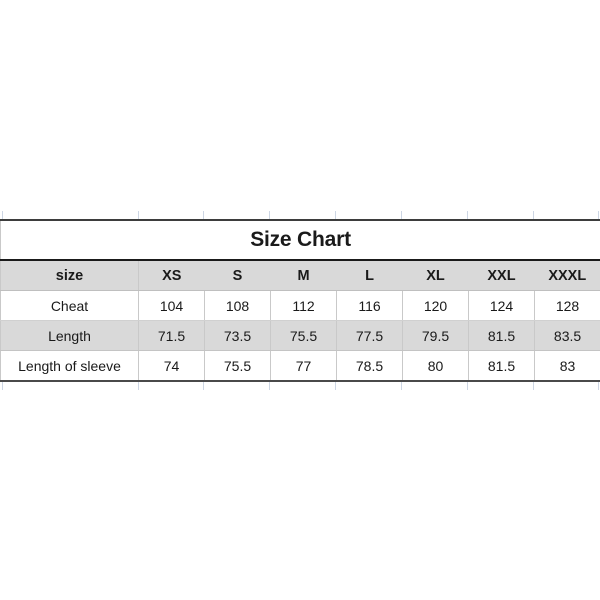 The height and width of the screenshot is (600, 600). I want to click on column-header-size: size, so click(69, 275).